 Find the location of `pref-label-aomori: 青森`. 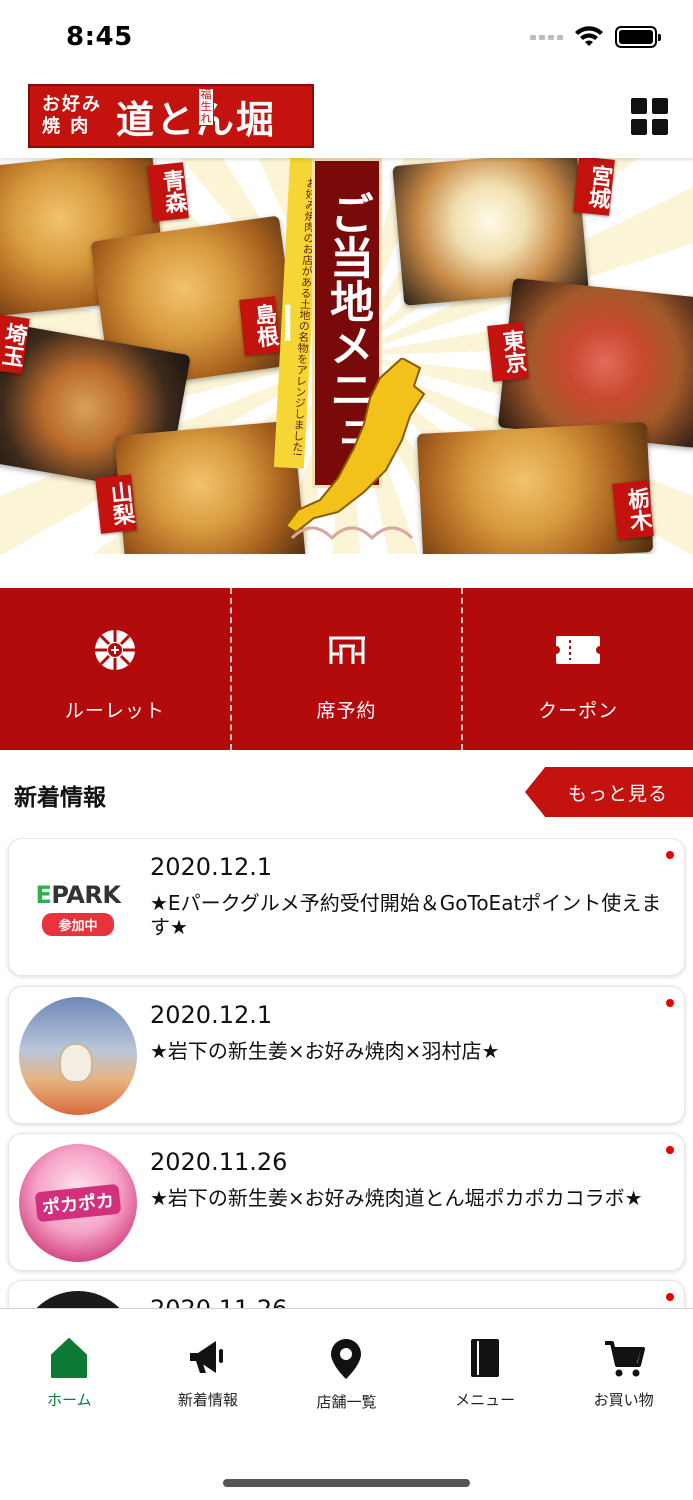

pref-label-aomori: 青森 is located at coordinates (168, 192).